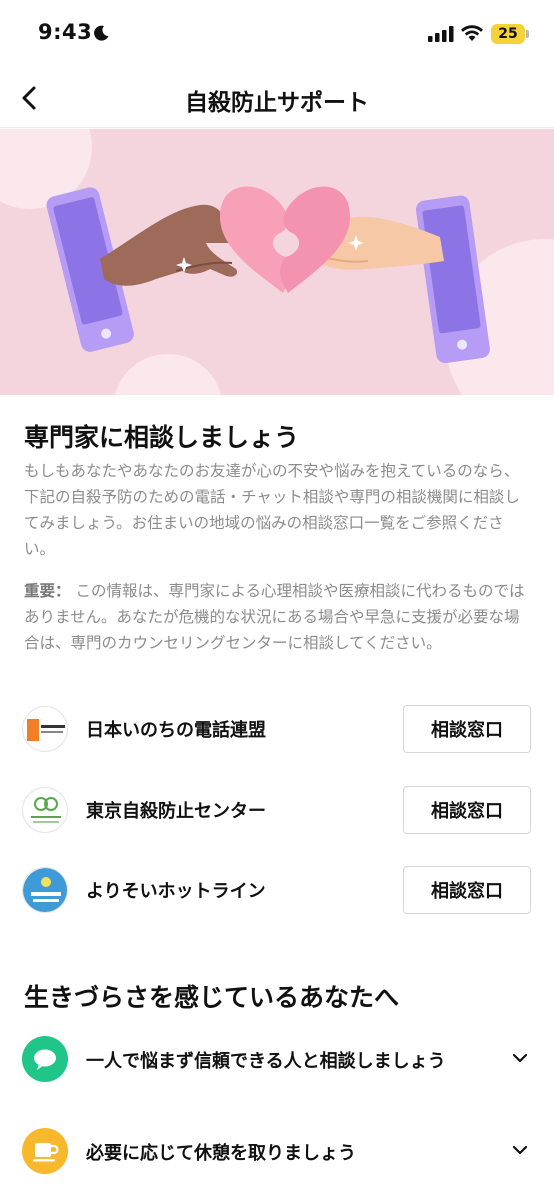 Image resolution: width=554 pixels, height=1199 pixels. What do you see at coordinates (176, 891) in the screenshot?
I see `org-name: よりそいホットライン` at bounding box center [176, 891].